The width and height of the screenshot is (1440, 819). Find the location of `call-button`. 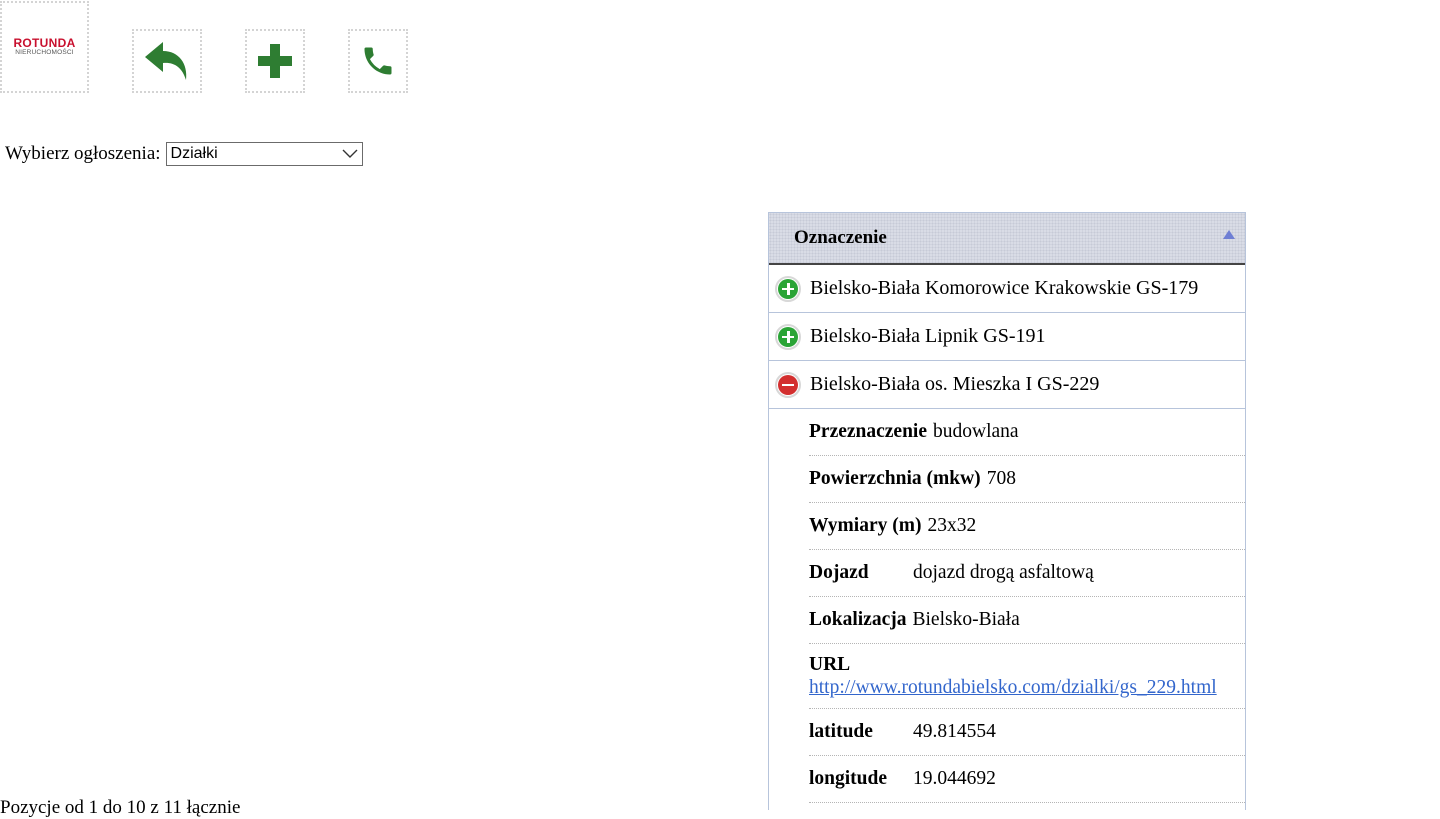

call-button is located at coordinates (378, 61).